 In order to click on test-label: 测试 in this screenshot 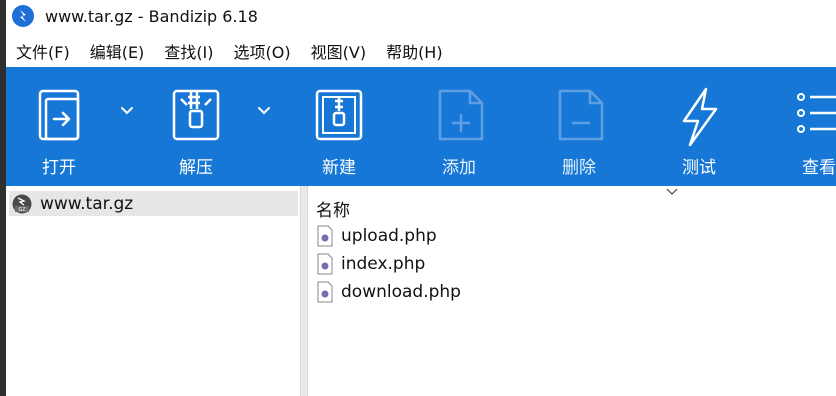, I will do `click(699, 168)`.